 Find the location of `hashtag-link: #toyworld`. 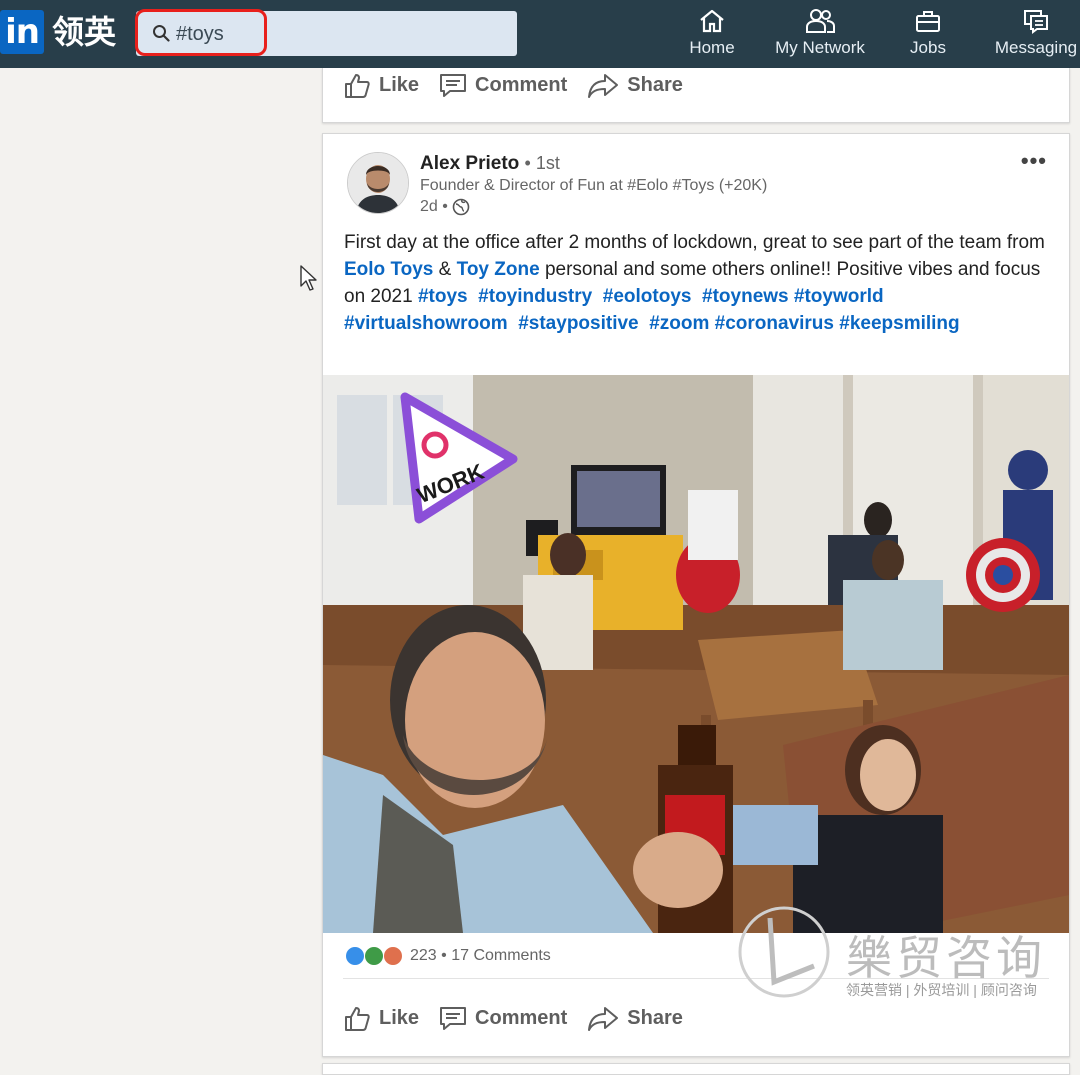

hashtag-link: #toyworld is located at coordinates (839, 296).